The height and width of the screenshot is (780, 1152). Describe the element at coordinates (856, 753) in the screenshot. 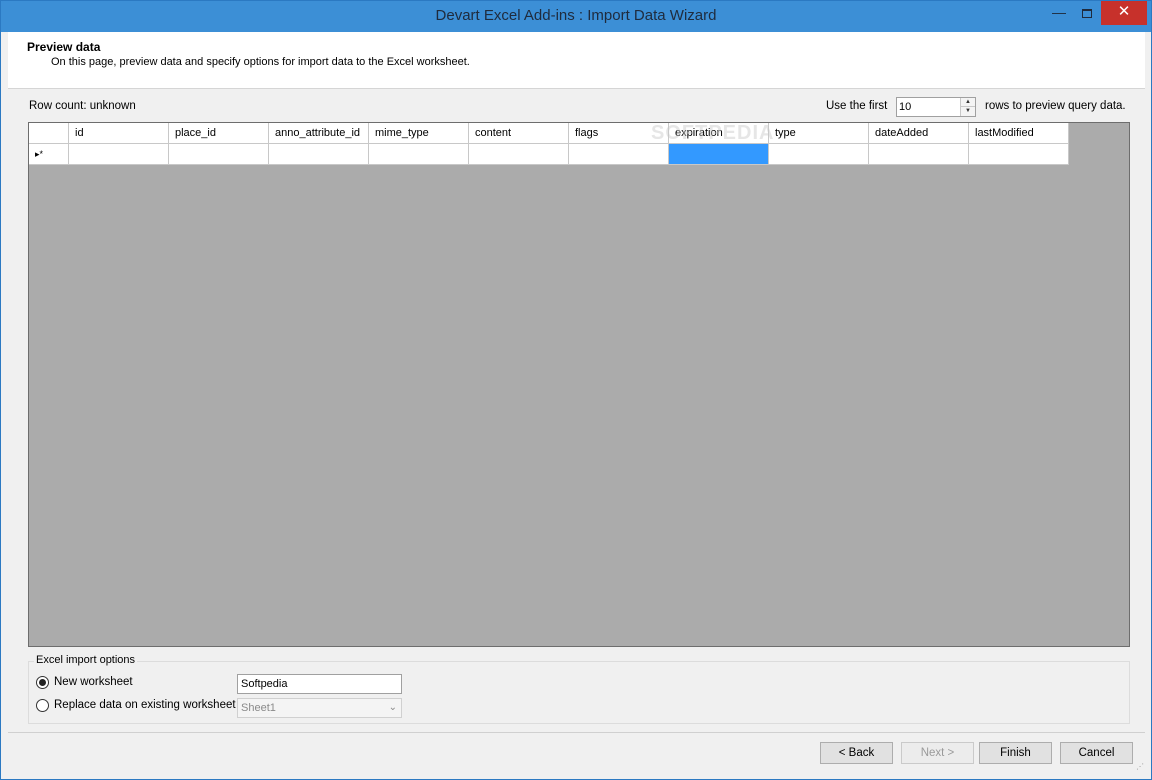

I see `back-button: < Back` at that location.